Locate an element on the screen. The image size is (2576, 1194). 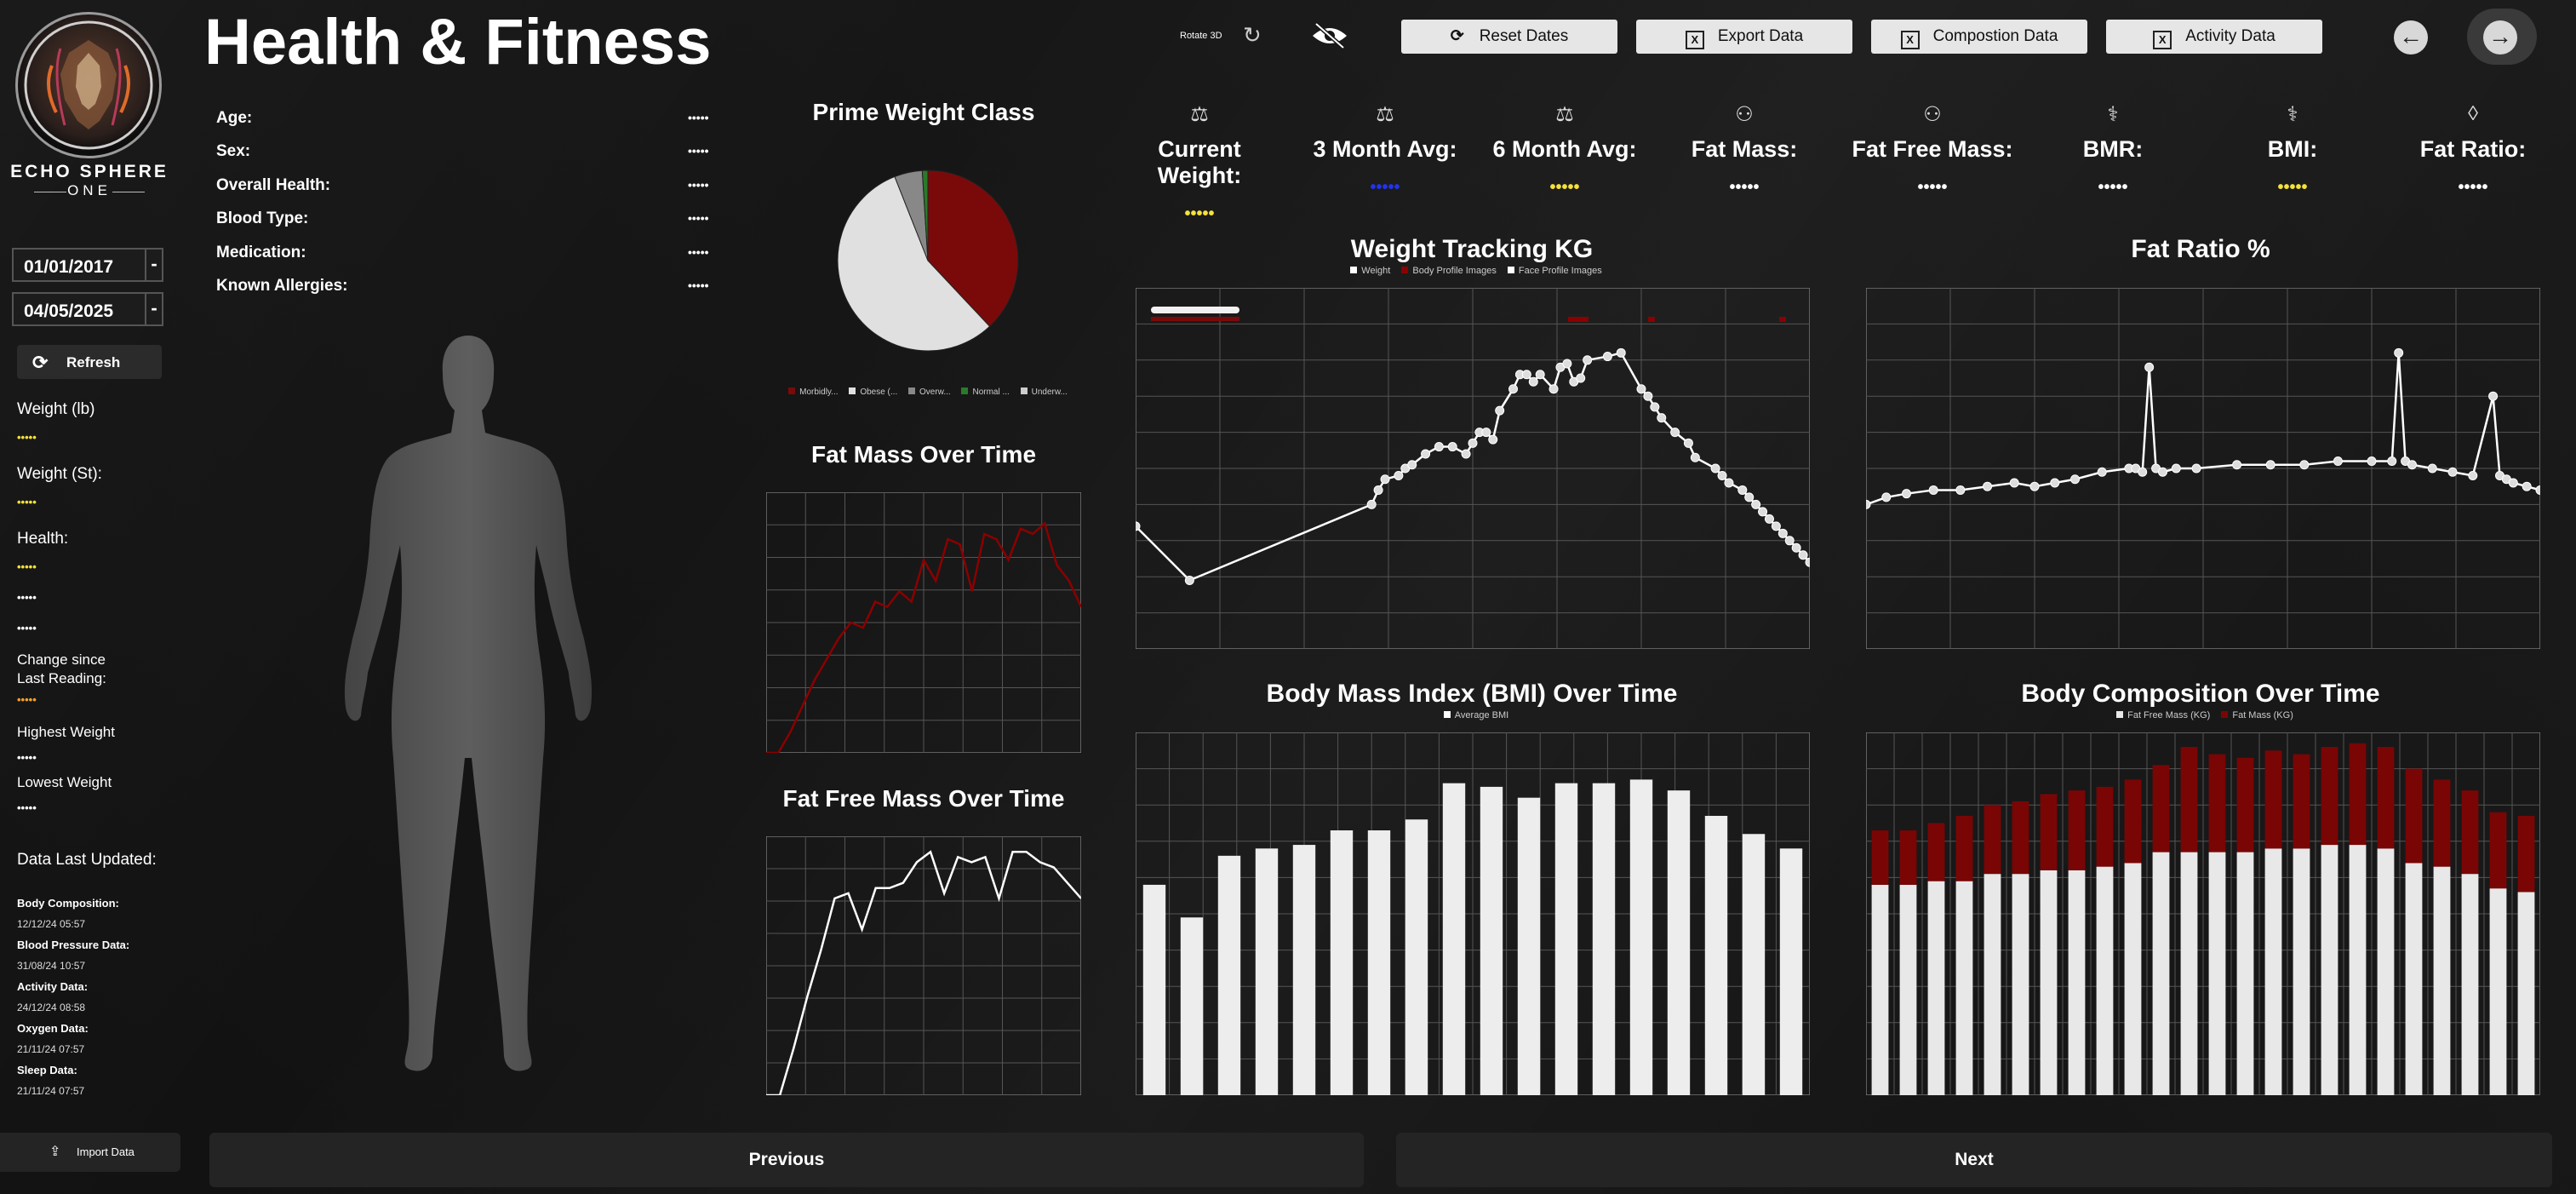
excel-icon: X is located at coordinates (2163, 40).